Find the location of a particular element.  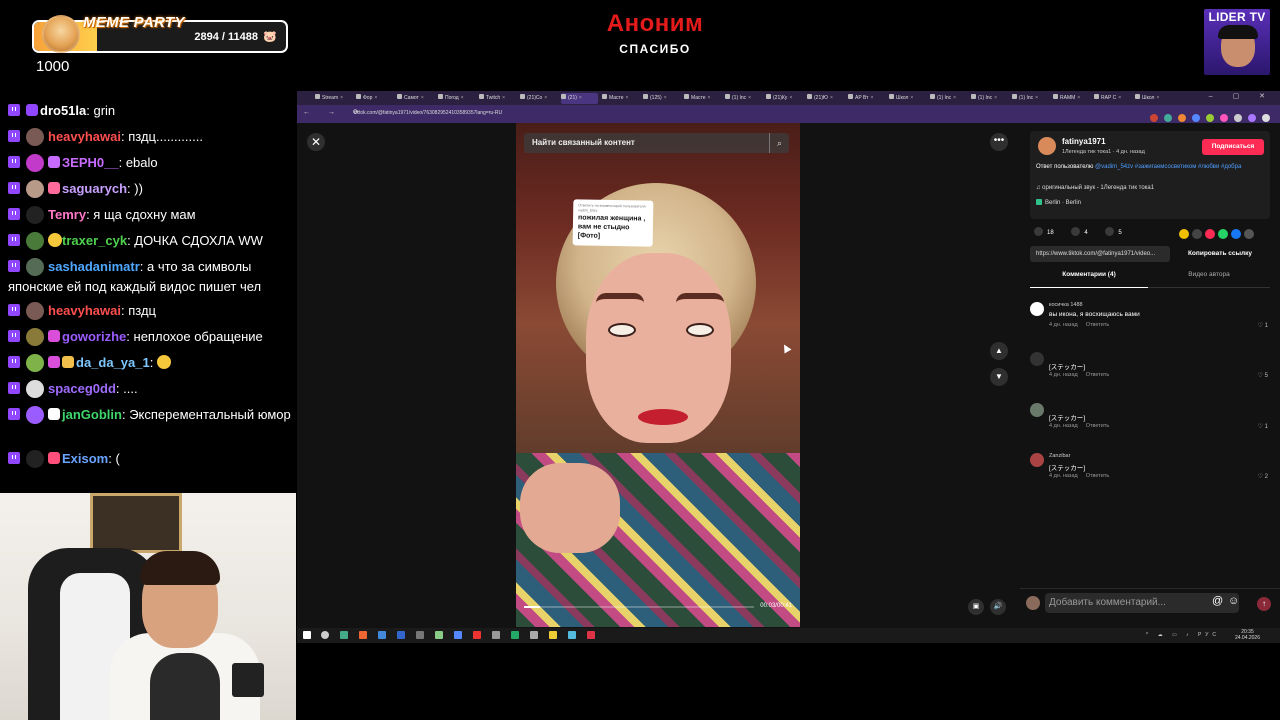

emoji-icon: ☺ is located at coordinates (1233, 601).